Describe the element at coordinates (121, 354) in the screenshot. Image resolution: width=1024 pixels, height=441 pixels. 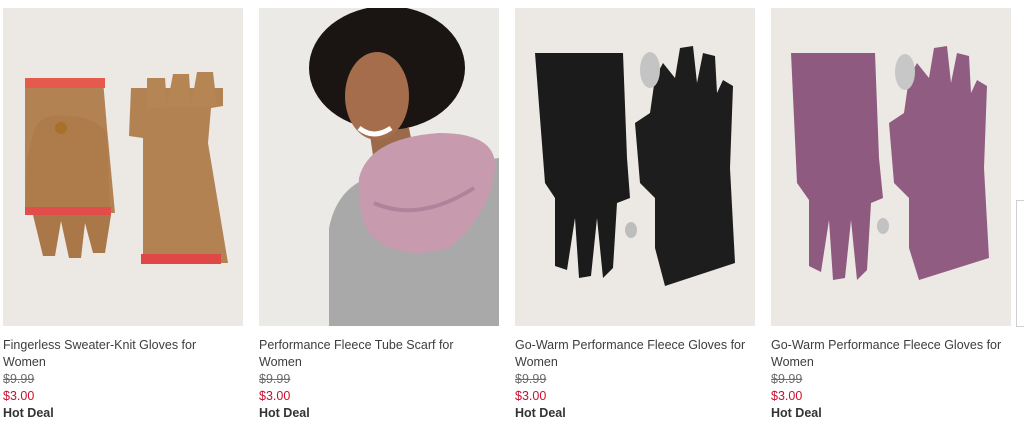
I see `product-title: Fingerless Sweater-Knit Gloves for Women` at that location.